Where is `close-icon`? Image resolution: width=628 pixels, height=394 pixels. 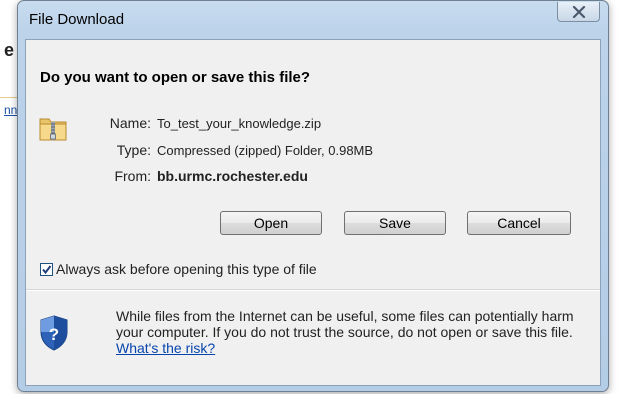 close-icon is located at coordinates (579, 12).